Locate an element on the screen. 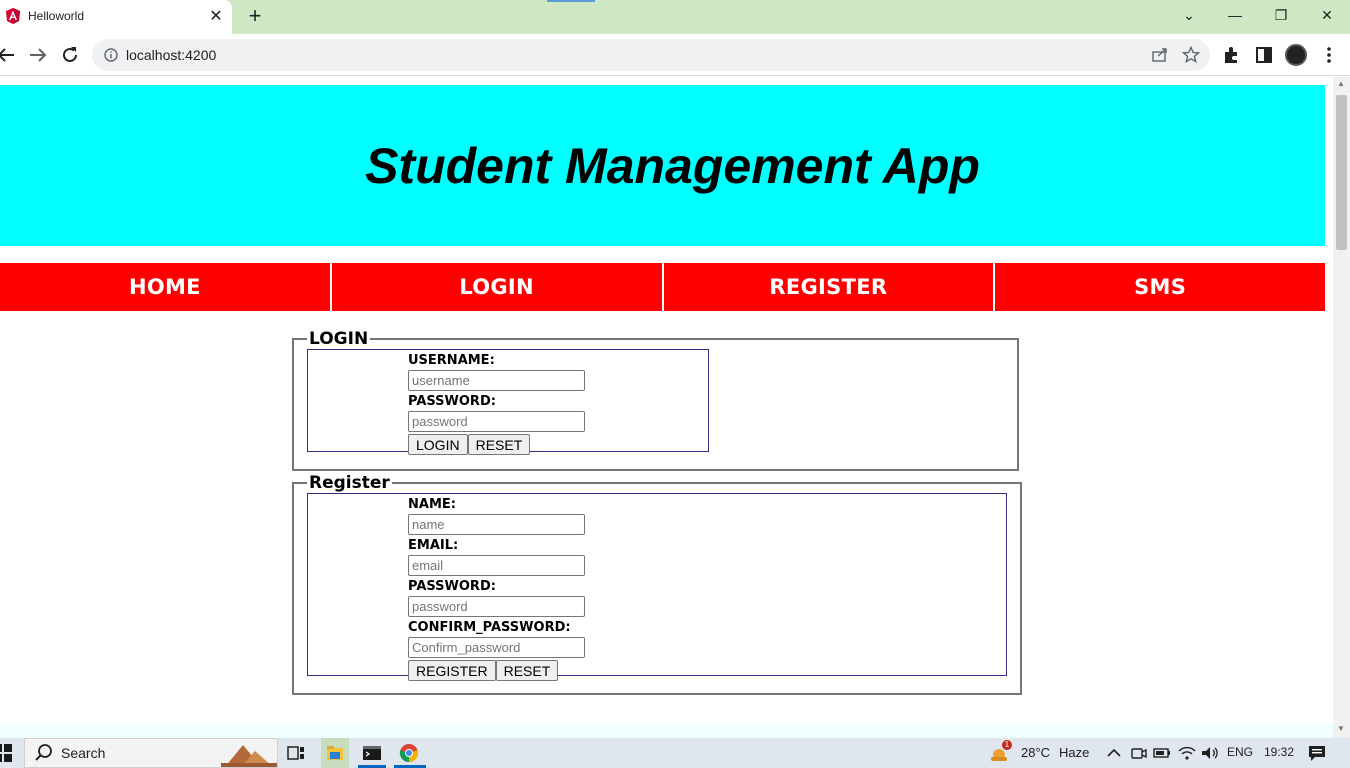  address-bar: localhost:4200 is located at coordinates (651, 55).